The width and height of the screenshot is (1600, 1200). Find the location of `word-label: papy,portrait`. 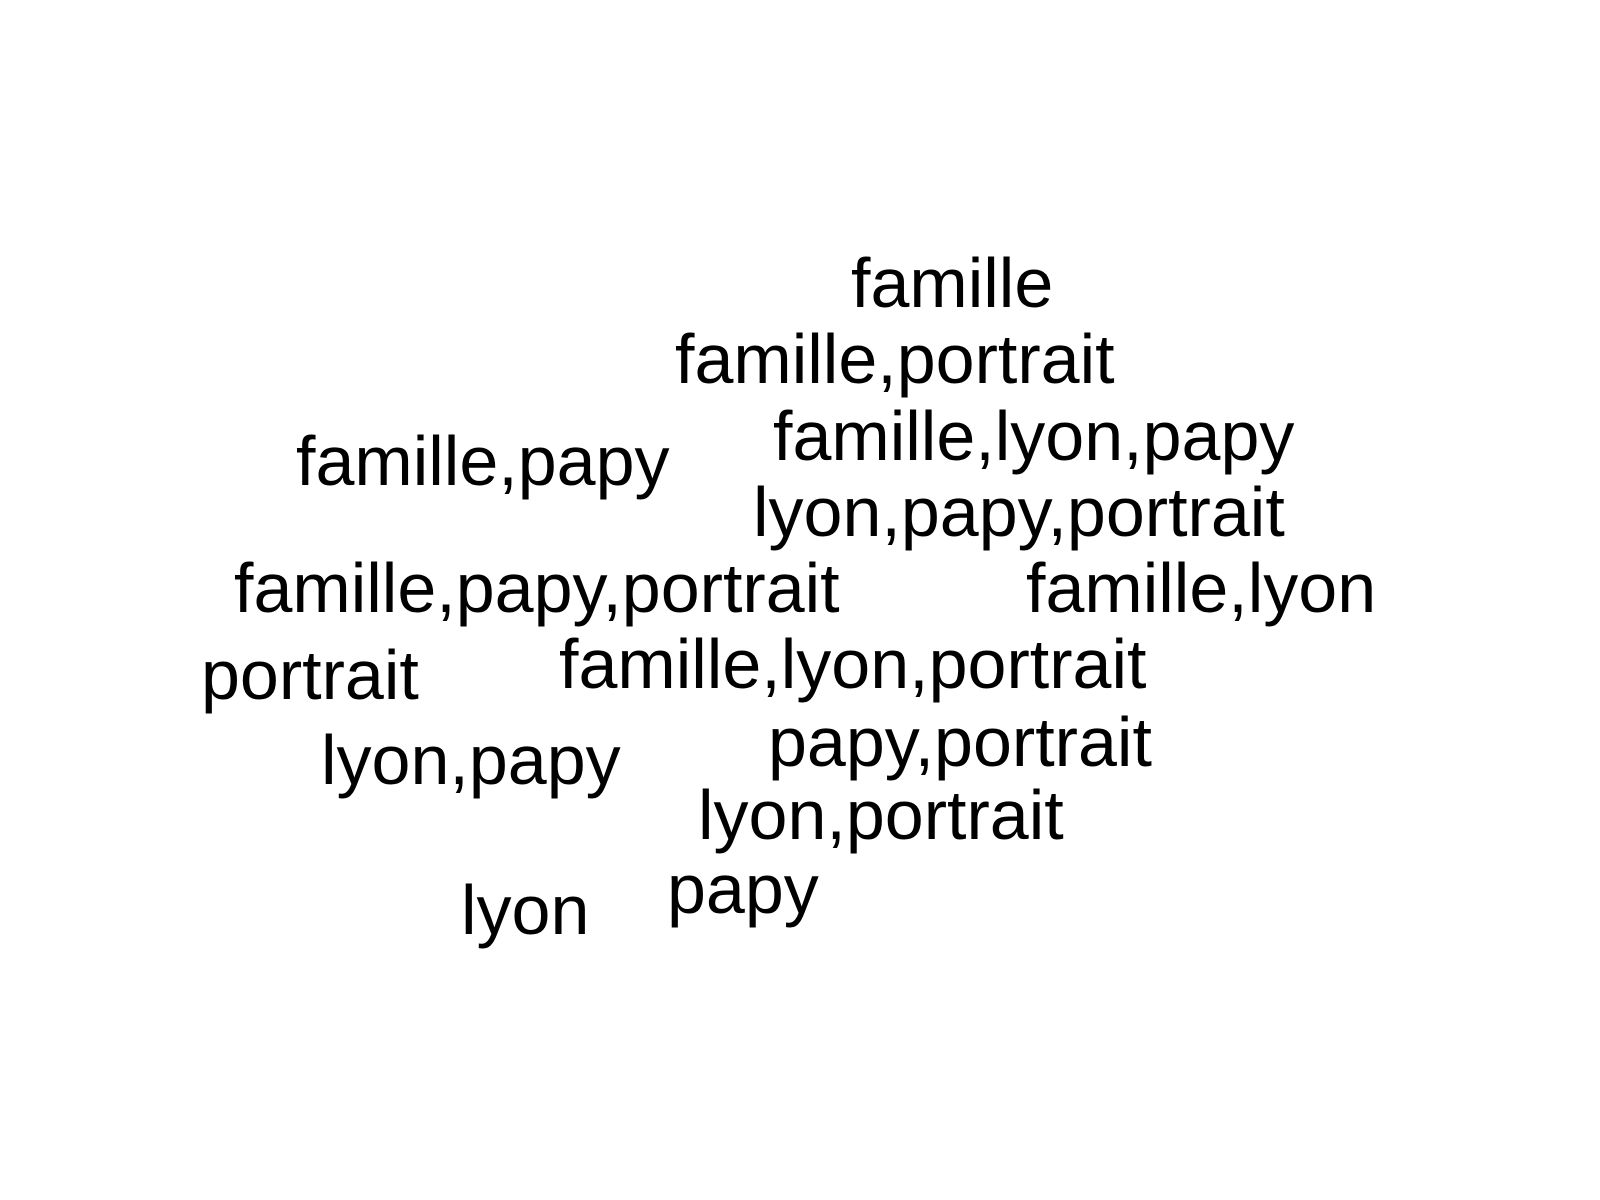

word-label: papy,portrait is located at coordinates (960, 742).